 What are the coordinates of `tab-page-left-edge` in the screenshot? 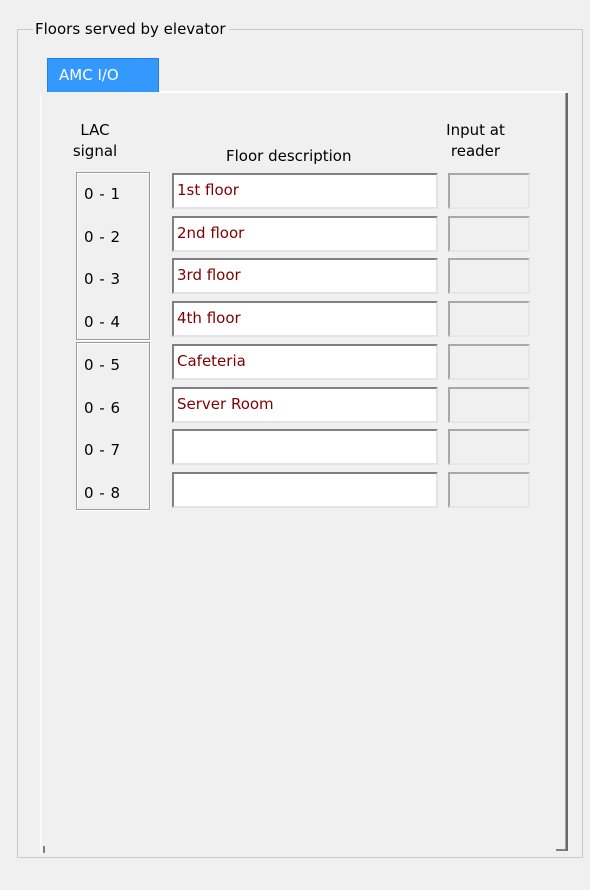 It's located at (41, 474).